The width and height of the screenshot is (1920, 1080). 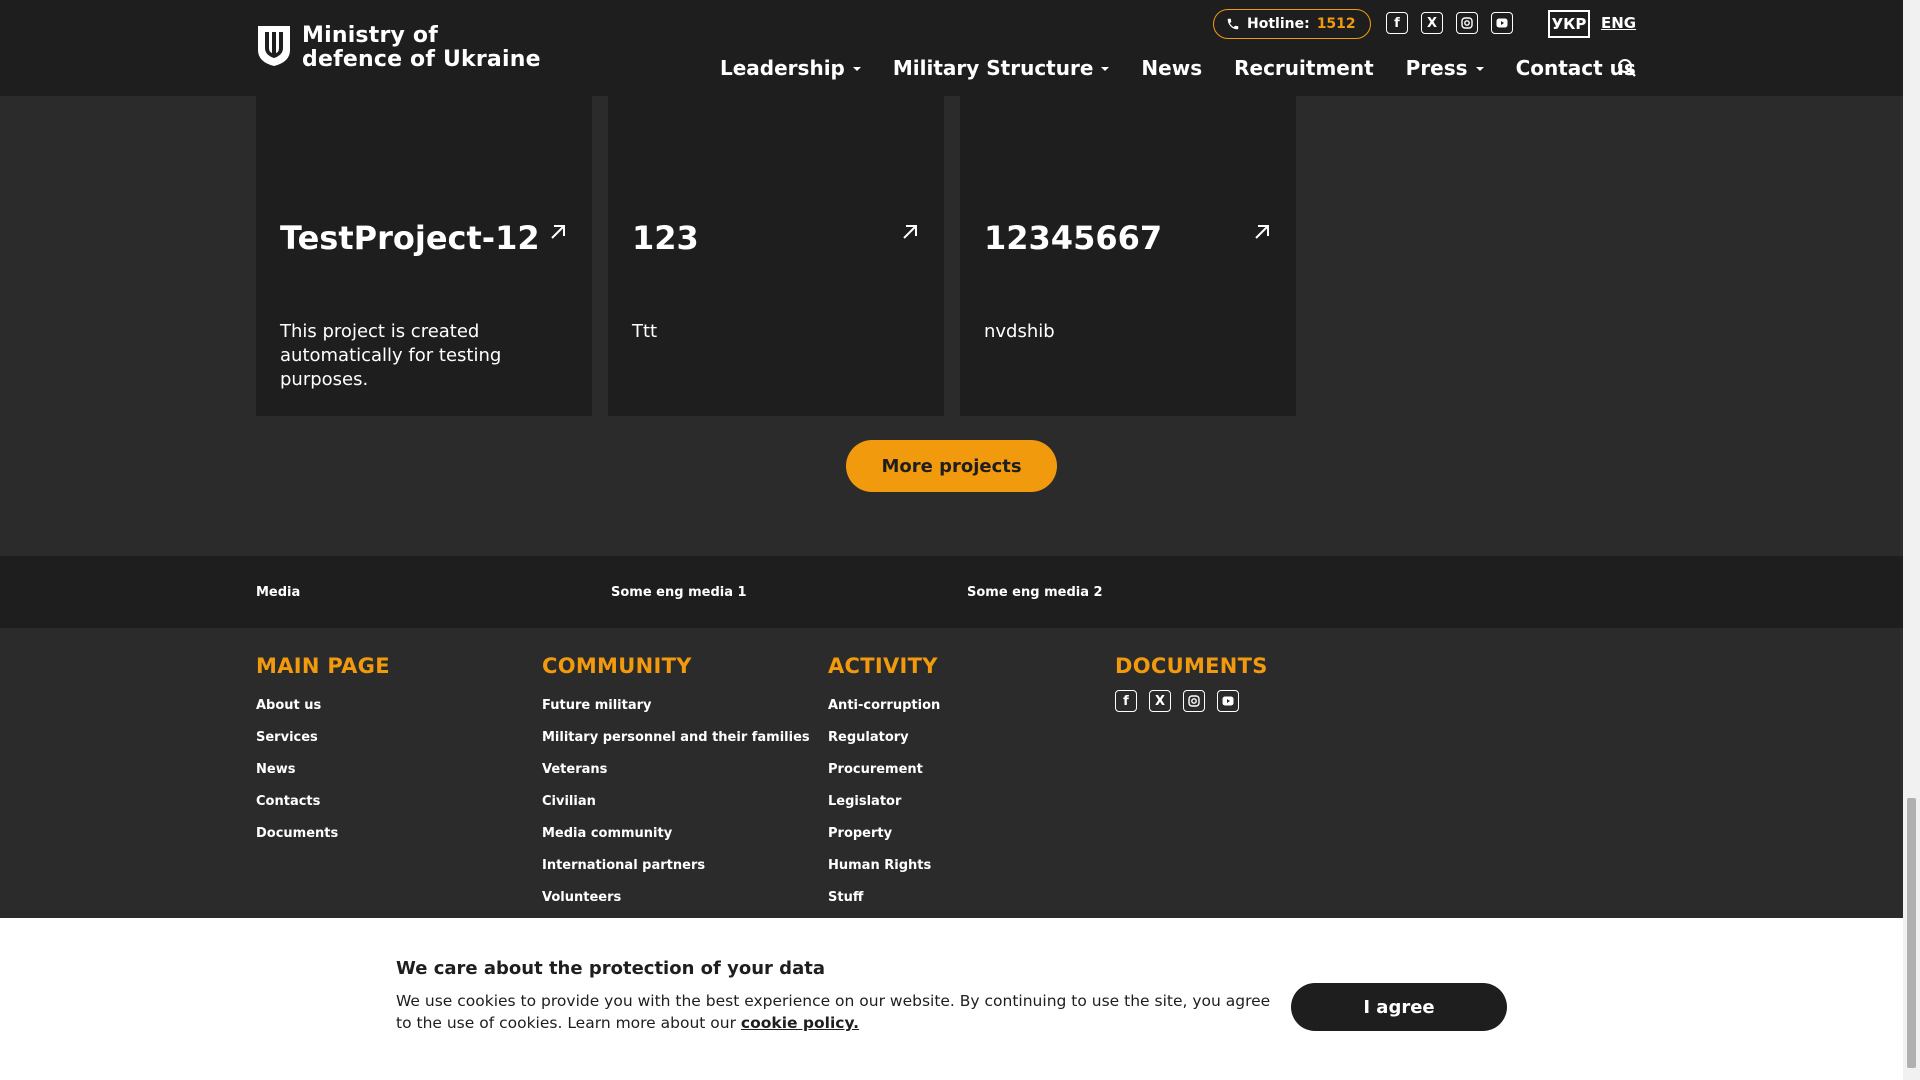 What do you see at coordinates (1399, 1007) in the screenshot?
I see `agree-button: I agree` at bounding box center [1399, 1007].